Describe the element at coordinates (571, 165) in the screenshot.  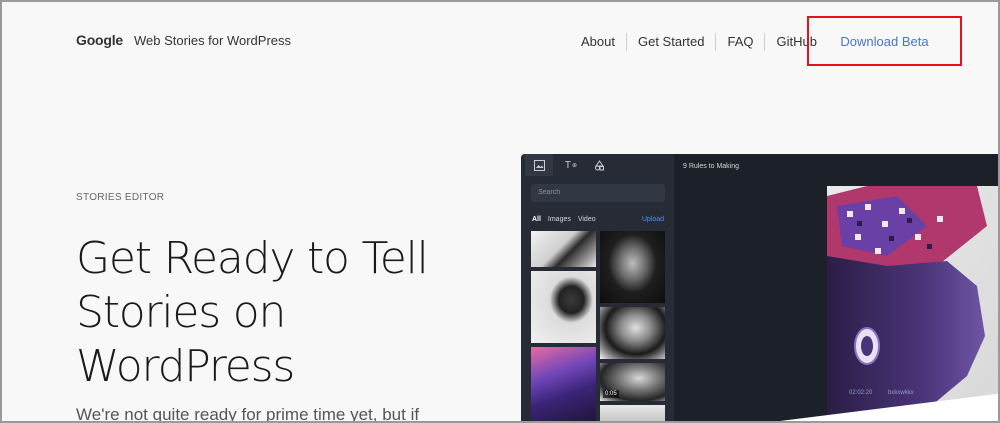
I see `text-icon: T ⊕` at that location.